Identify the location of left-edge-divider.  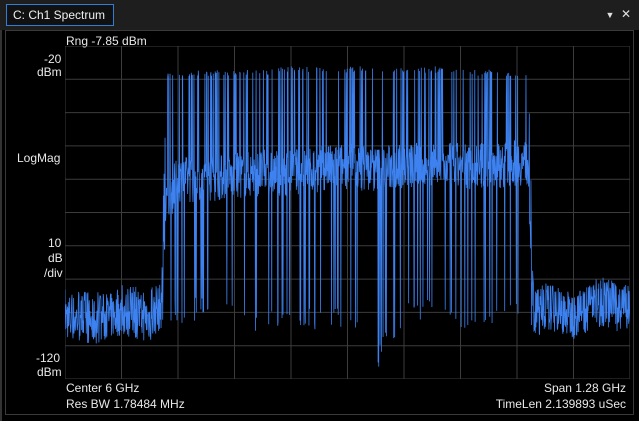
(1, 225).